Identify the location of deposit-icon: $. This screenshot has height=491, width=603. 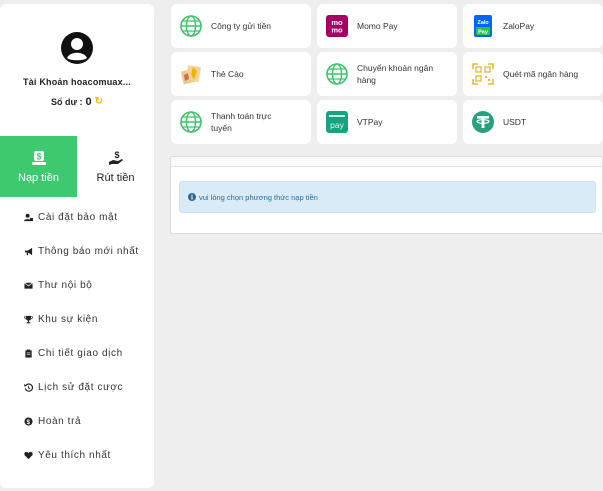
(38, 157).